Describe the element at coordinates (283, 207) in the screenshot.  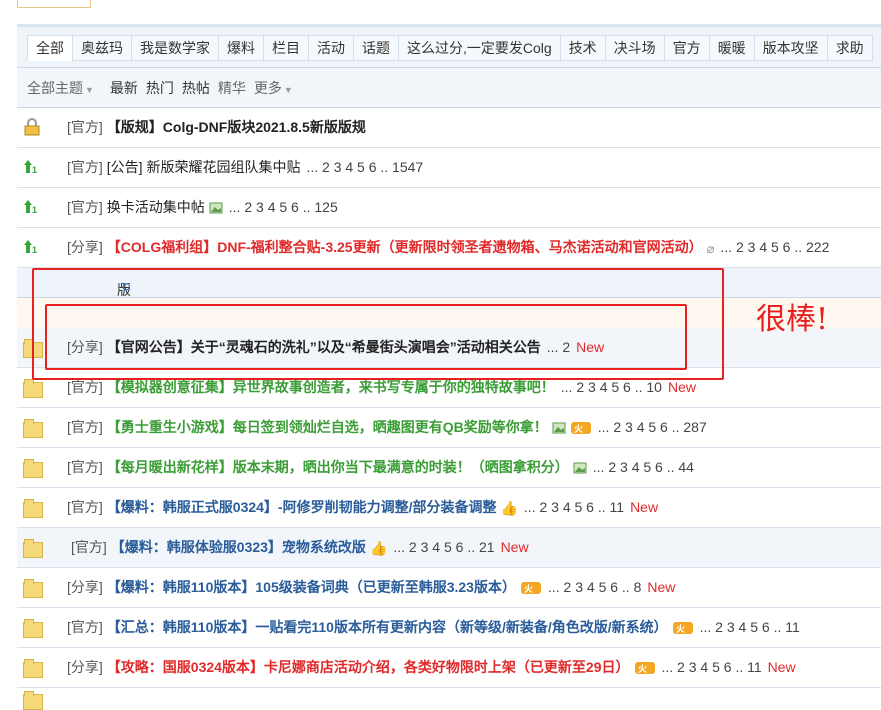
I see `thread-pages: ... 2 3 4 5 6 .. 125` at that location.